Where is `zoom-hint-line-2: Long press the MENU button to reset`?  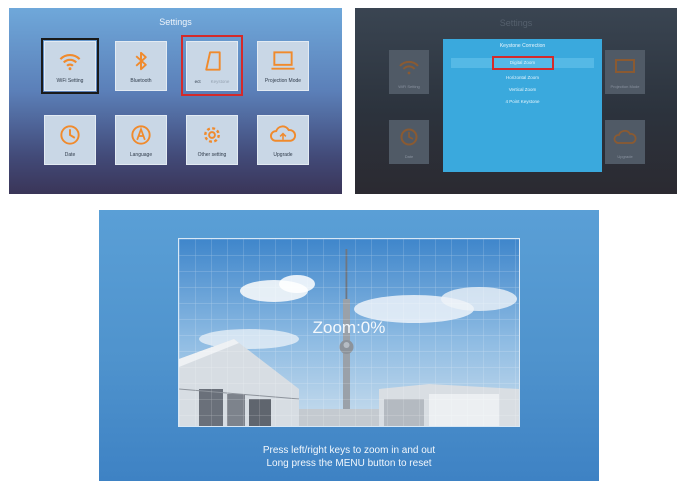
zoom-hint-line-2: Long press the MENU button to reset is located at coordinates (349, 463).